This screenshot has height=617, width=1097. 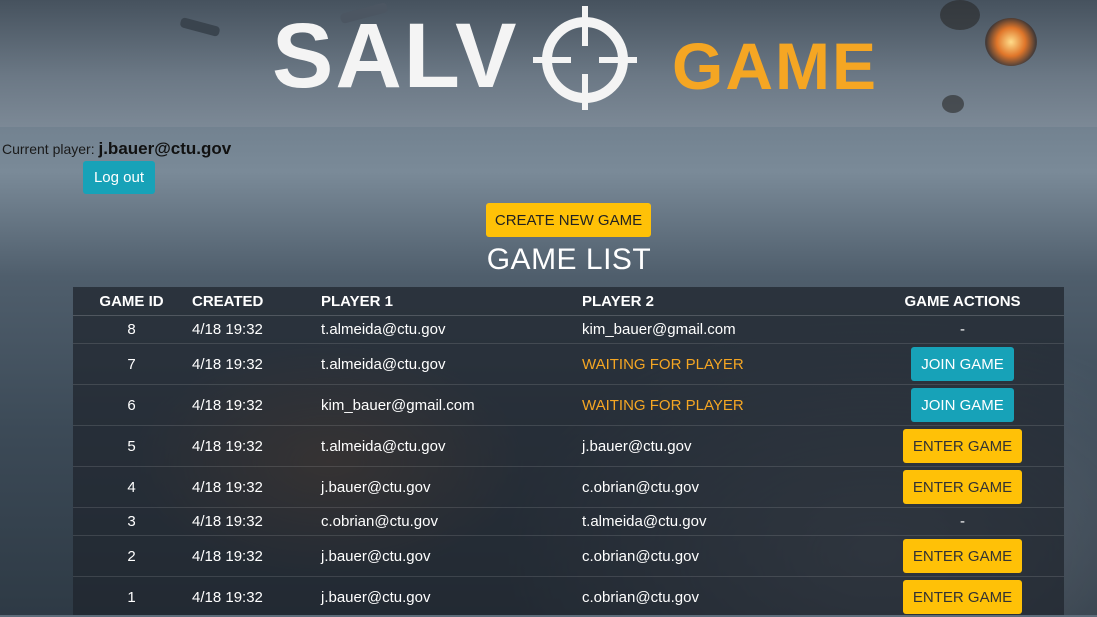 What do you see at coordinates (131, 301) in the screenshot?
I see `column-header-game-id: GAME ID` at bounding box center [131, 301].